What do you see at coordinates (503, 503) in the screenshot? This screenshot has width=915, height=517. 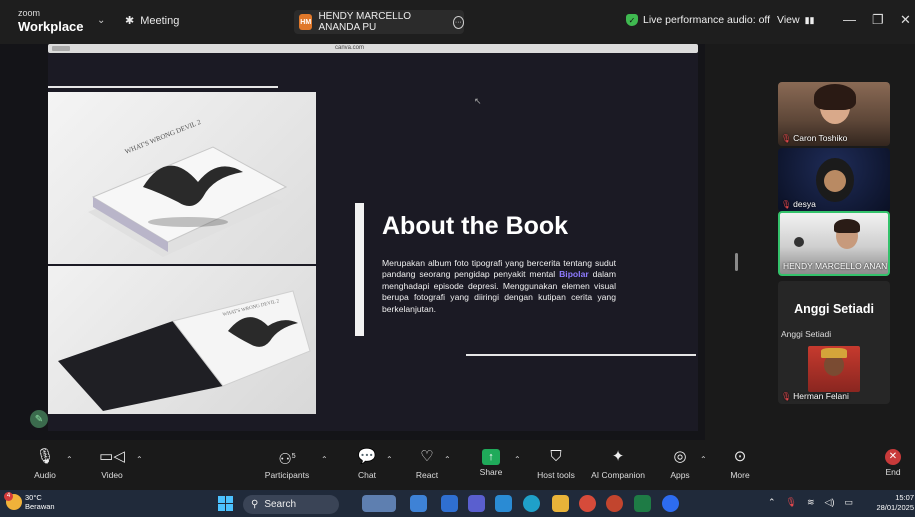 I see `mail-icon` at bounding box center [503, 503].